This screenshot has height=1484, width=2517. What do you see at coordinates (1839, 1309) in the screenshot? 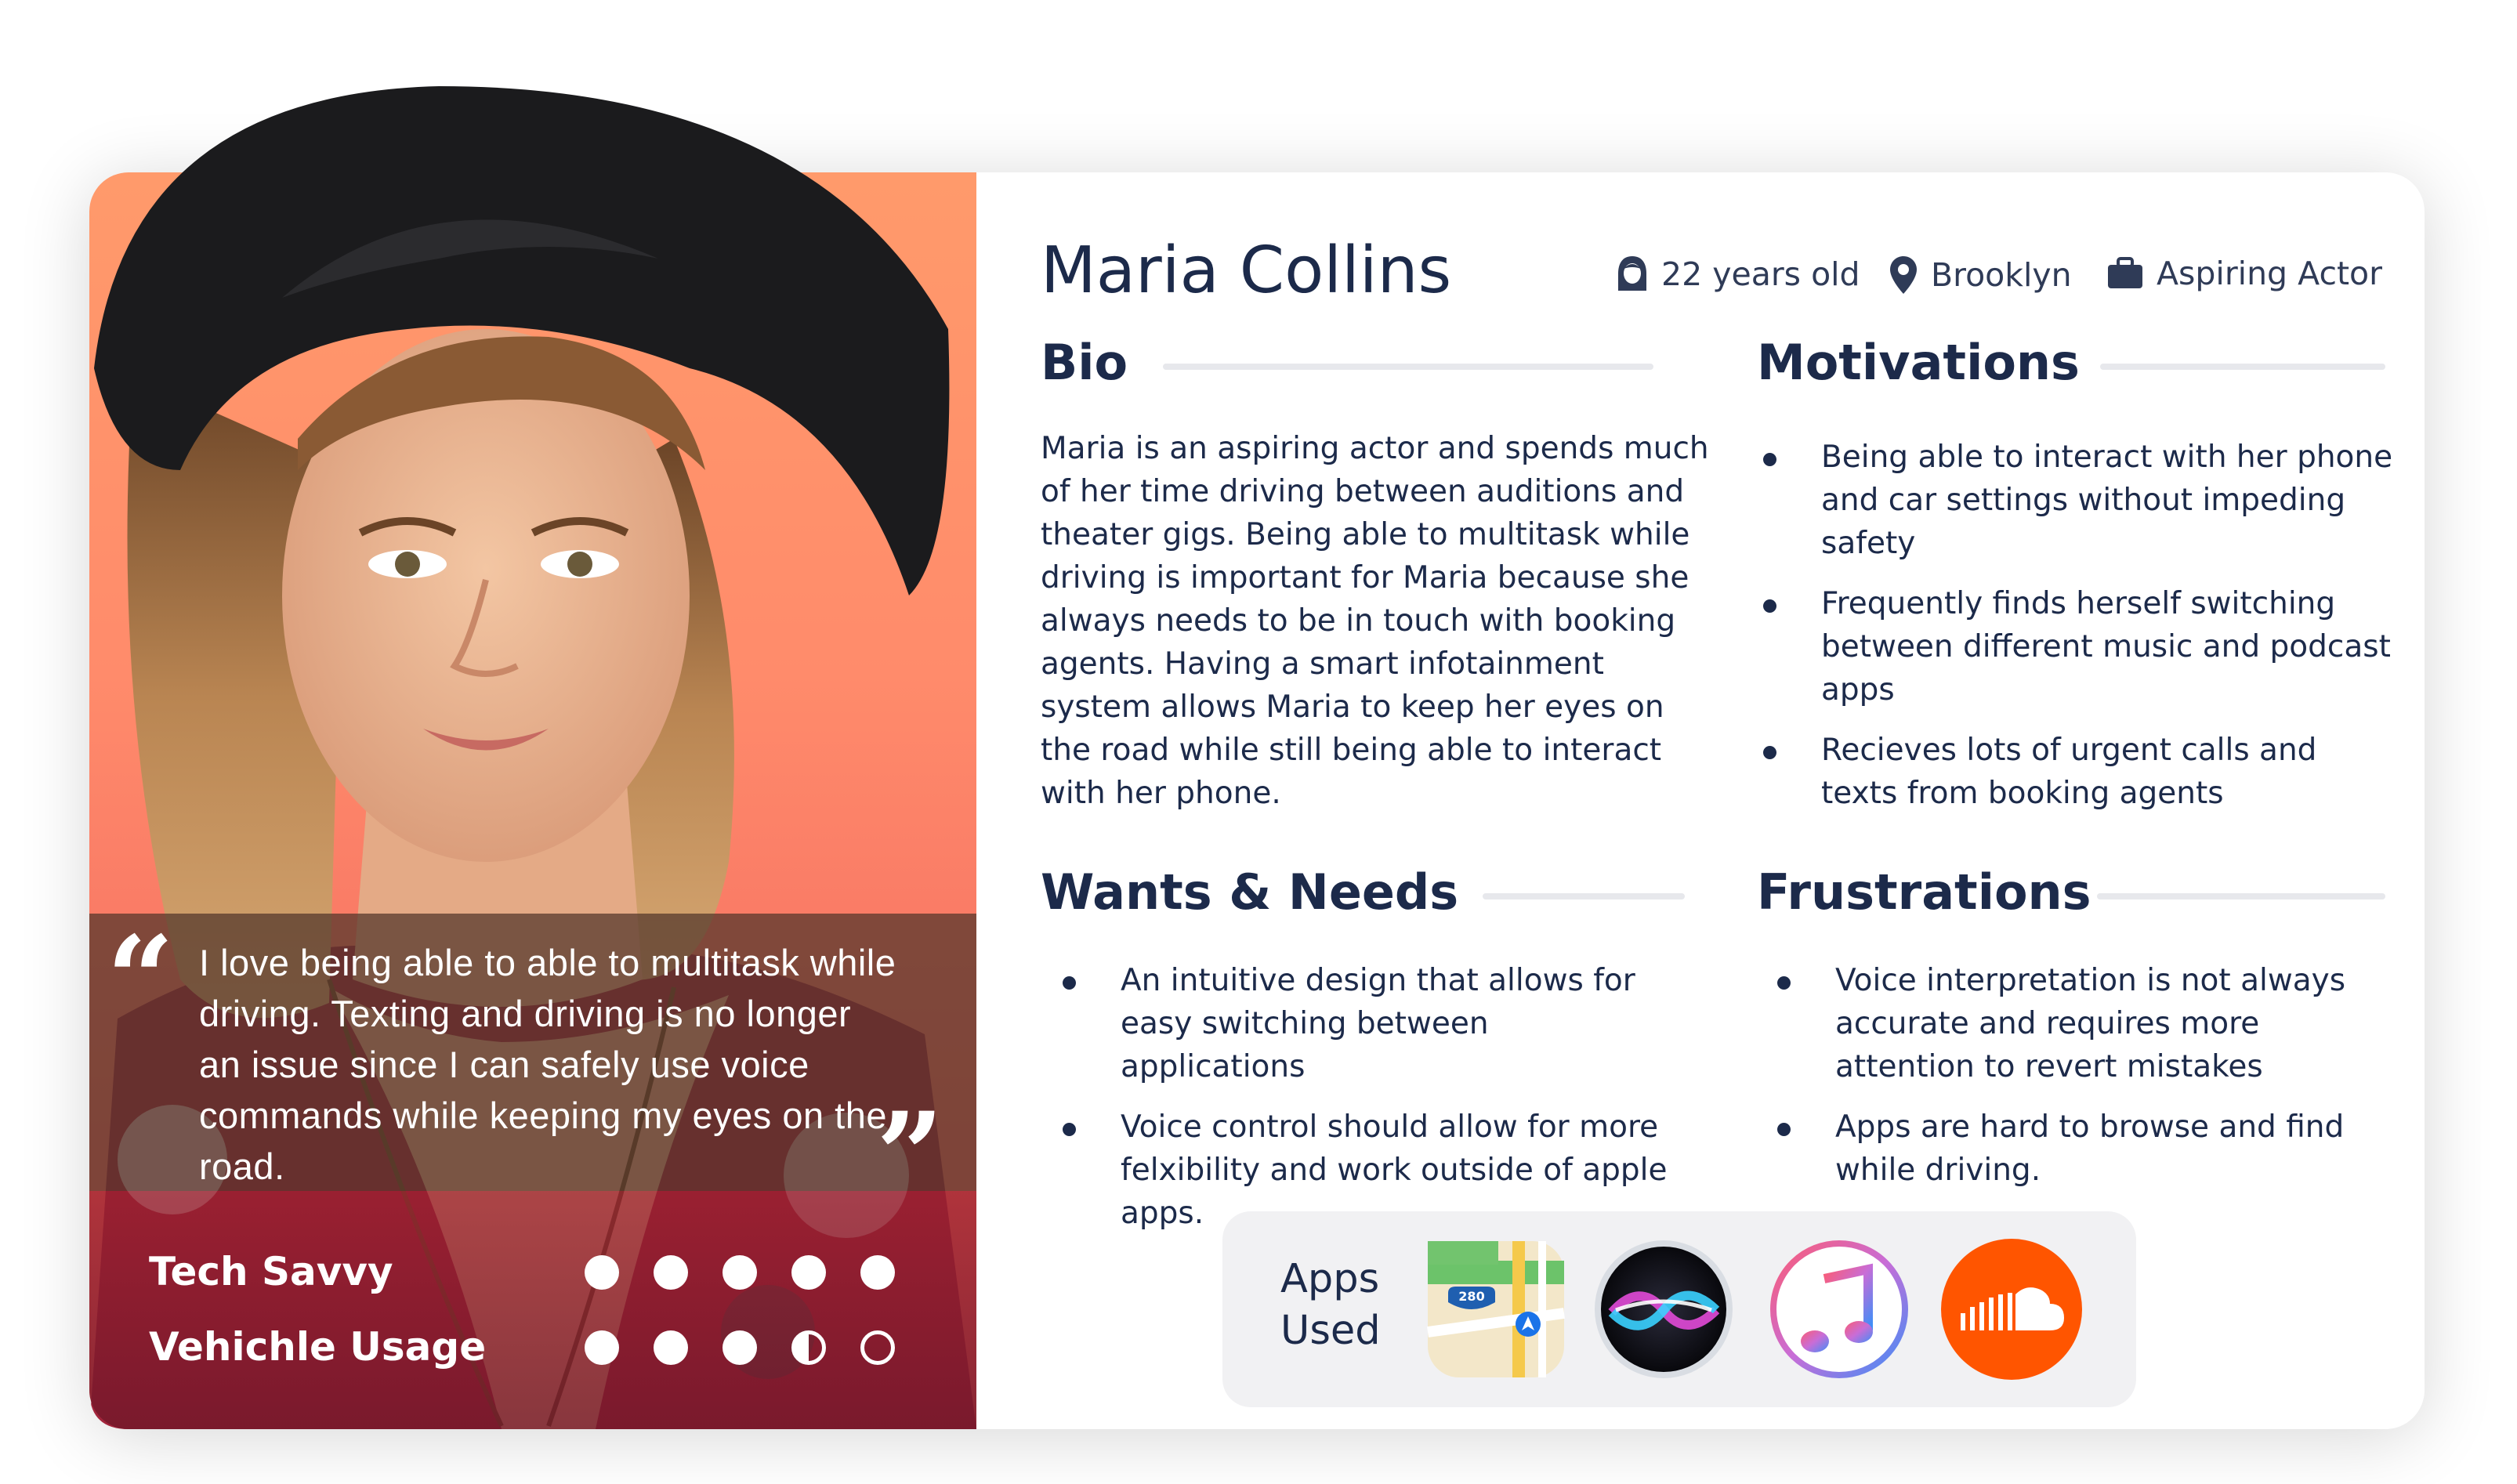
I see `itunes-icon` at bounding box center [1839, 1309].